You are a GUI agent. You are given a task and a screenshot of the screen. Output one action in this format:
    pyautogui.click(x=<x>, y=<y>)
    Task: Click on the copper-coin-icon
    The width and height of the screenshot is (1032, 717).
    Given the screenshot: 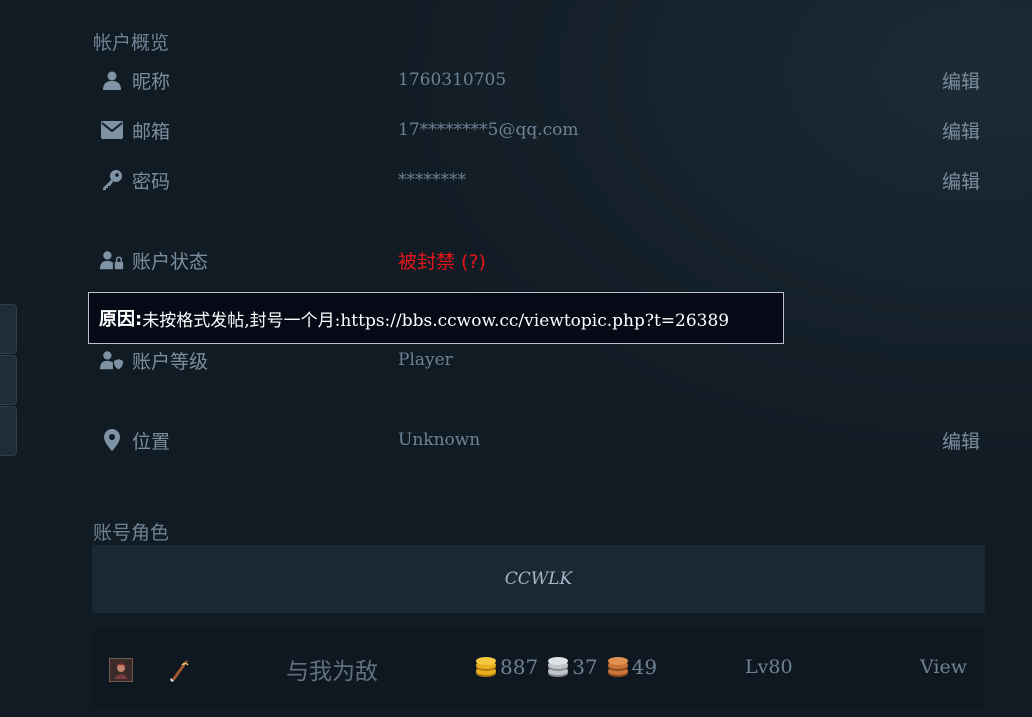 What is the action you would take?
    pyautogui.click(x=617, y=667)
    